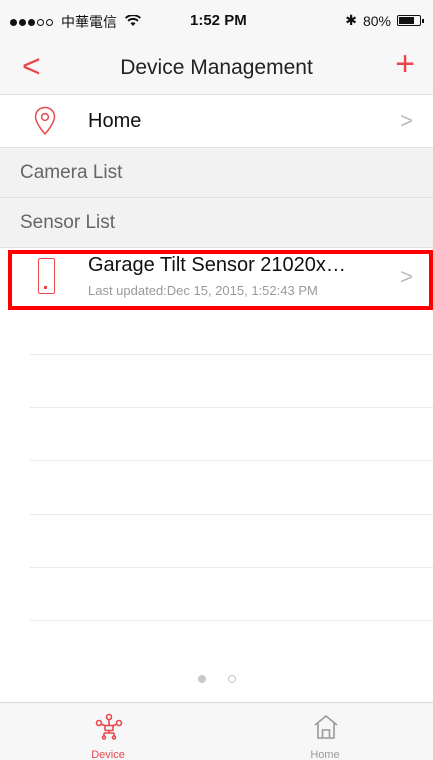 The image size is (433, 760). I want to click on navigation-bar: < Device Management +, so click(216, 67).